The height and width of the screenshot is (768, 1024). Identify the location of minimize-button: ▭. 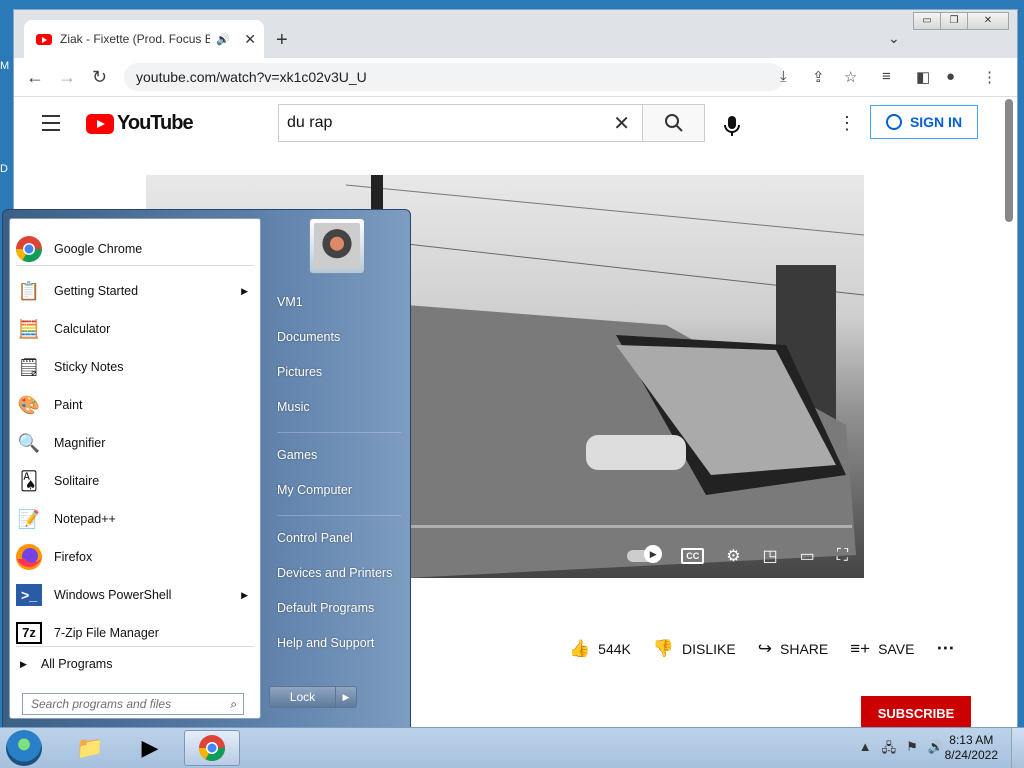
(927, 21).